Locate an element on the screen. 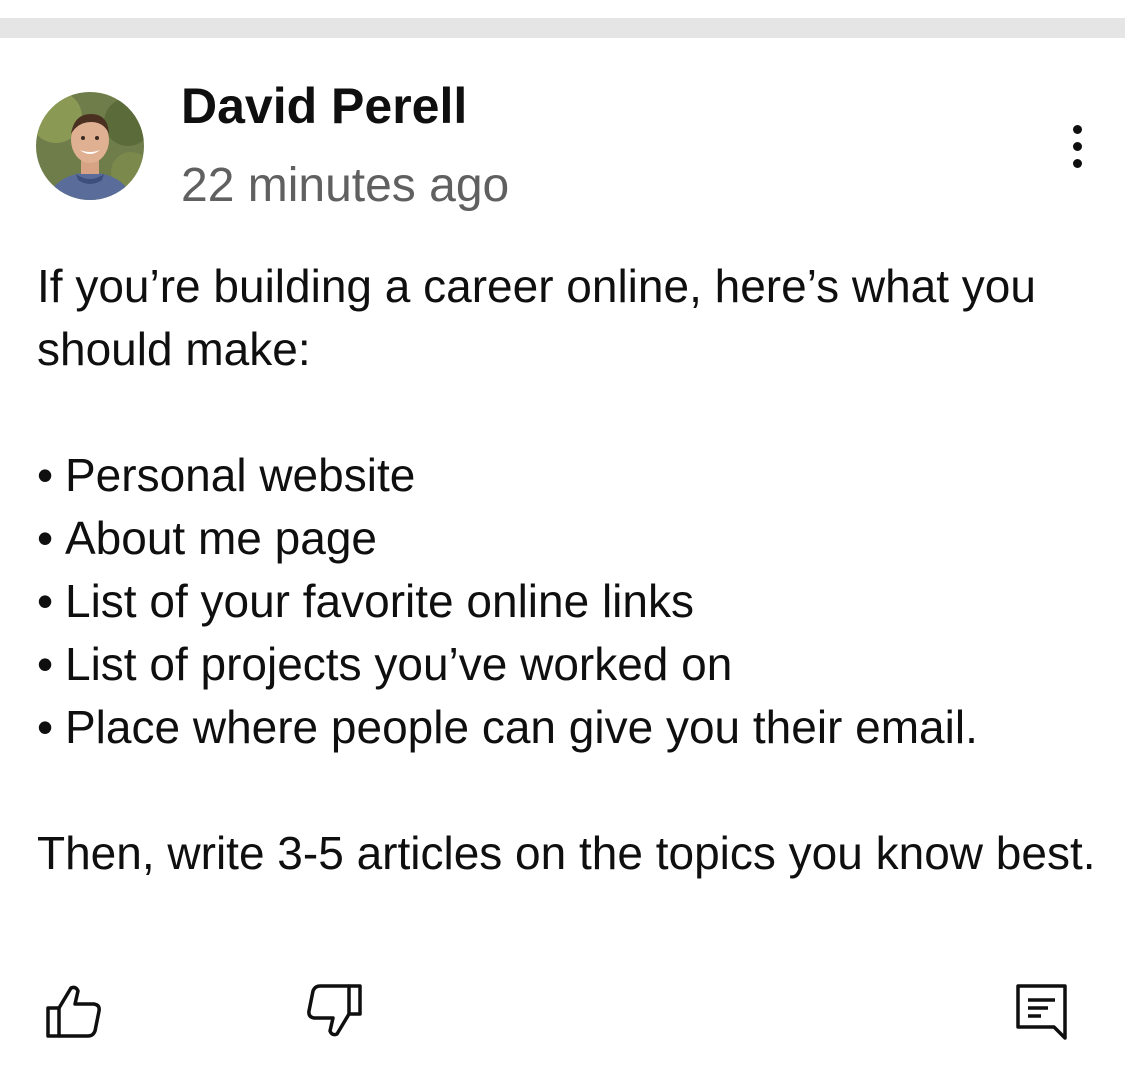 This screenshot has width=1125, height=1088. avatar-photo is located at coordinates (90, 146).